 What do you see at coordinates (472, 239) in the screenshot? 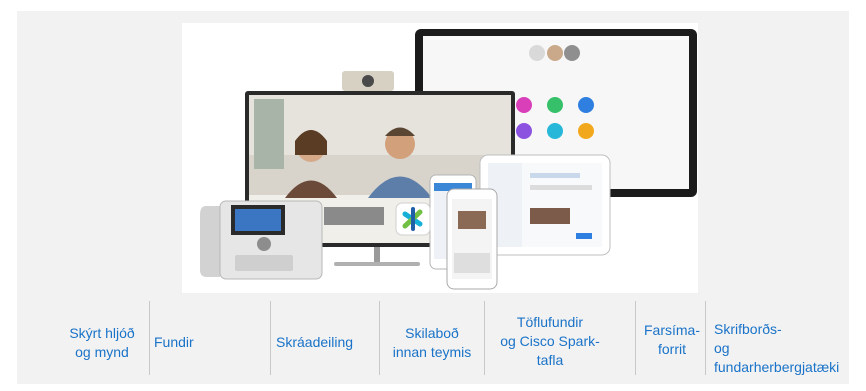
I see `phone-device-secondary` at bounding box center [472, 239].